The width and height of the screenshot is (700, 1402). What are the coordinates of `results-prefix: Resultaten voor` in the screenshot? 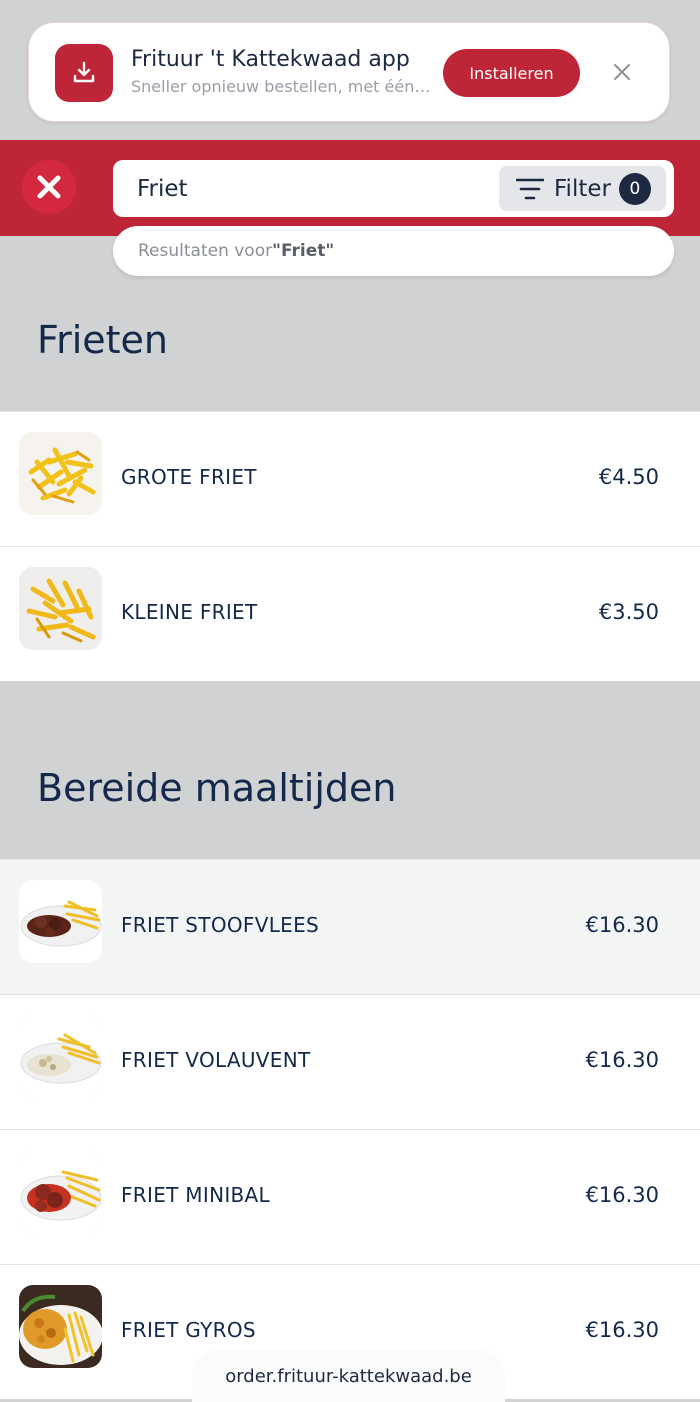 It's located at (205, 251).